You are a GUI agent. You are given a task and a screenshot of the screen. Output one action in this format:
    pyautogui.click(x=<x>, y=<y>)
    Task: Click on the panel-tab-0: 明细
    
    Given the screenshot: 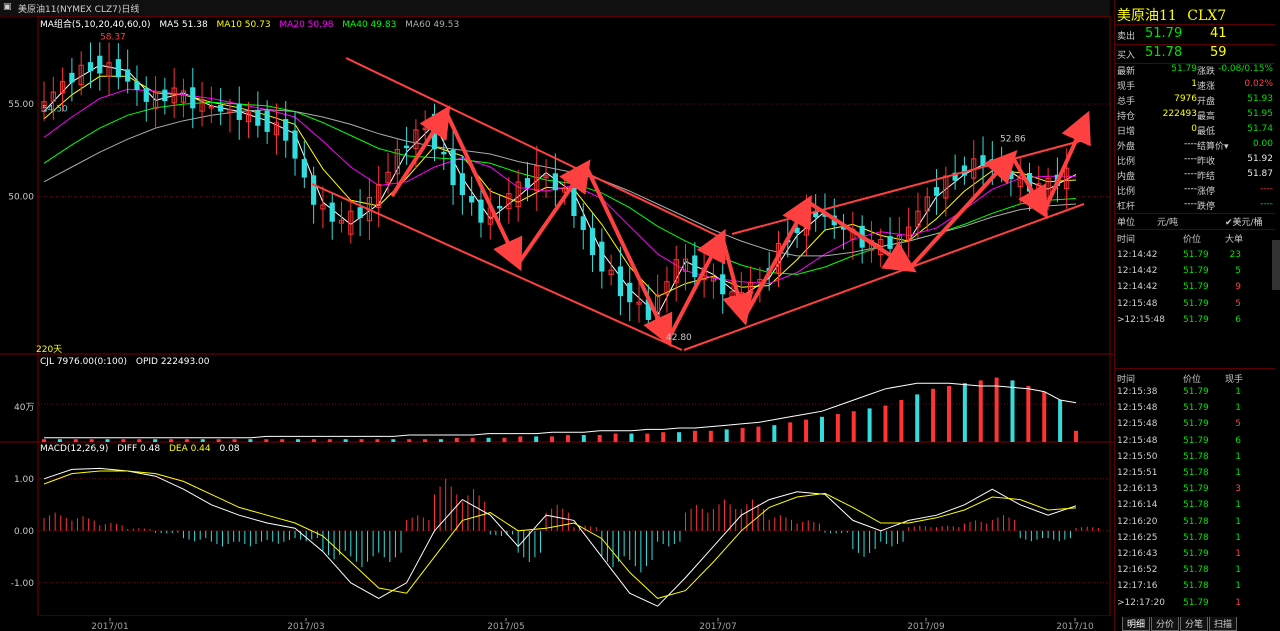 What is the action you would take?
    pyautogui.click(x=1136, y=624)
    